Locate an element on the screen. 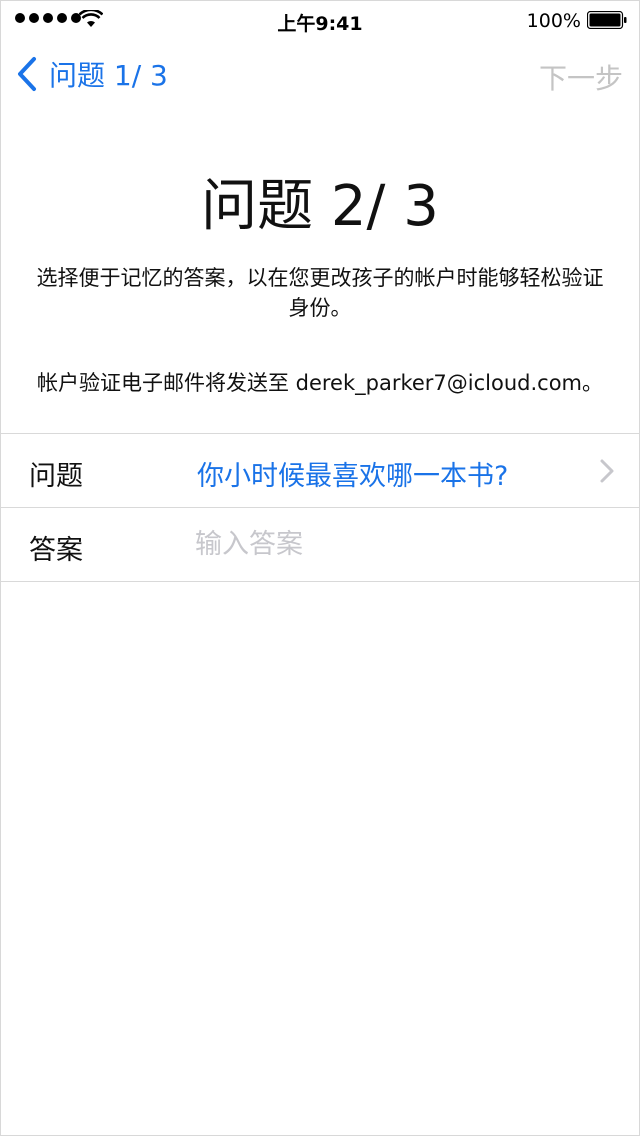 This screenshot has width=640, height=1136. page-title: 问题 2/ 3 is located at coordinates (320, 206).